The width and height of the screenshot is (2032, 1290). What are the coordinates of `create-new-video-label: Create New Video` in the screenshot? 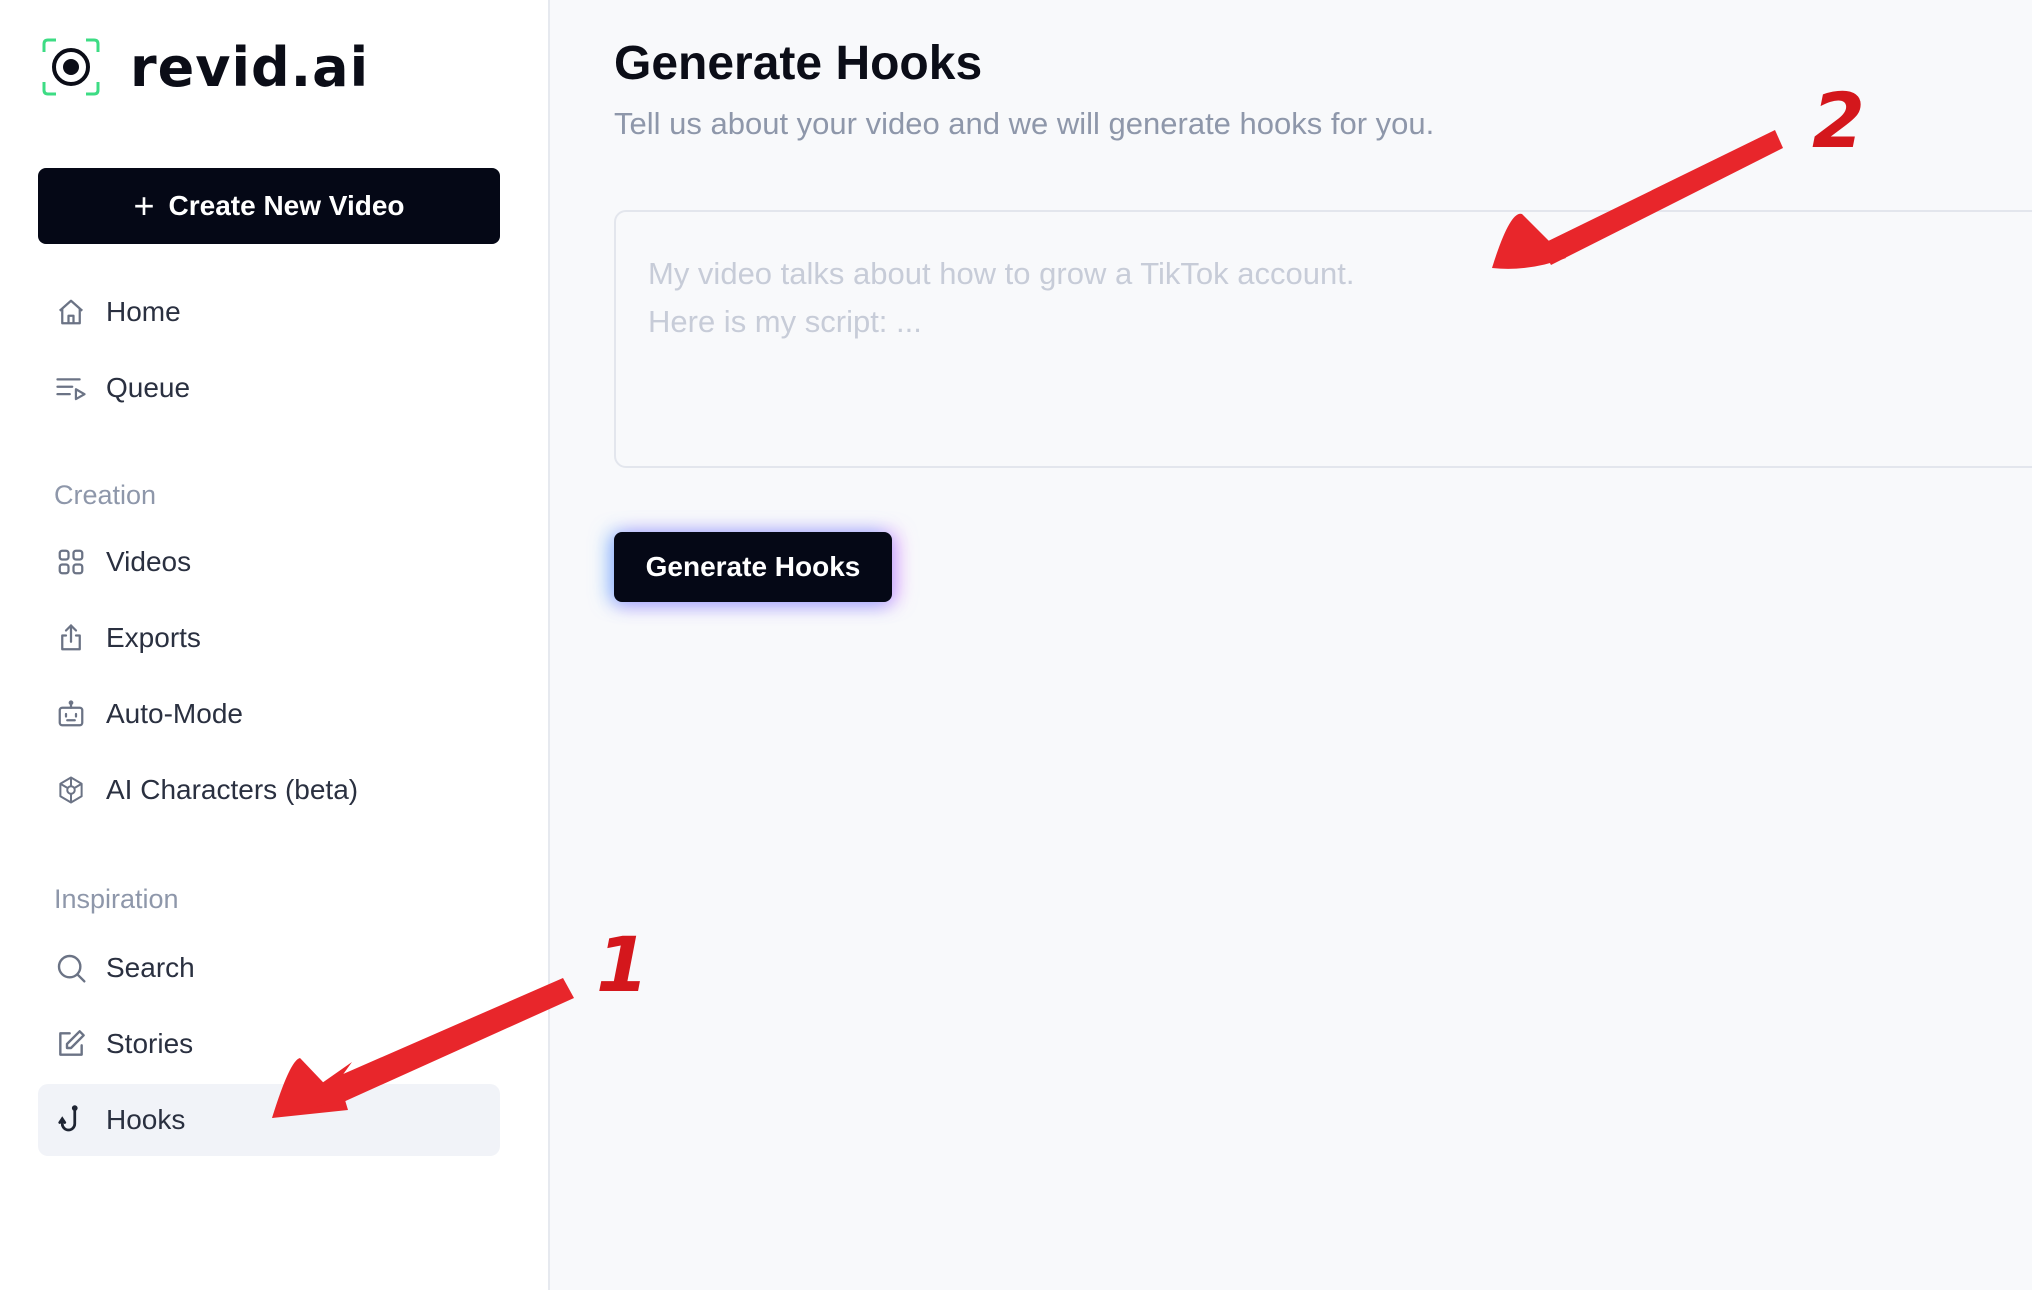 It's located at (286, 205).